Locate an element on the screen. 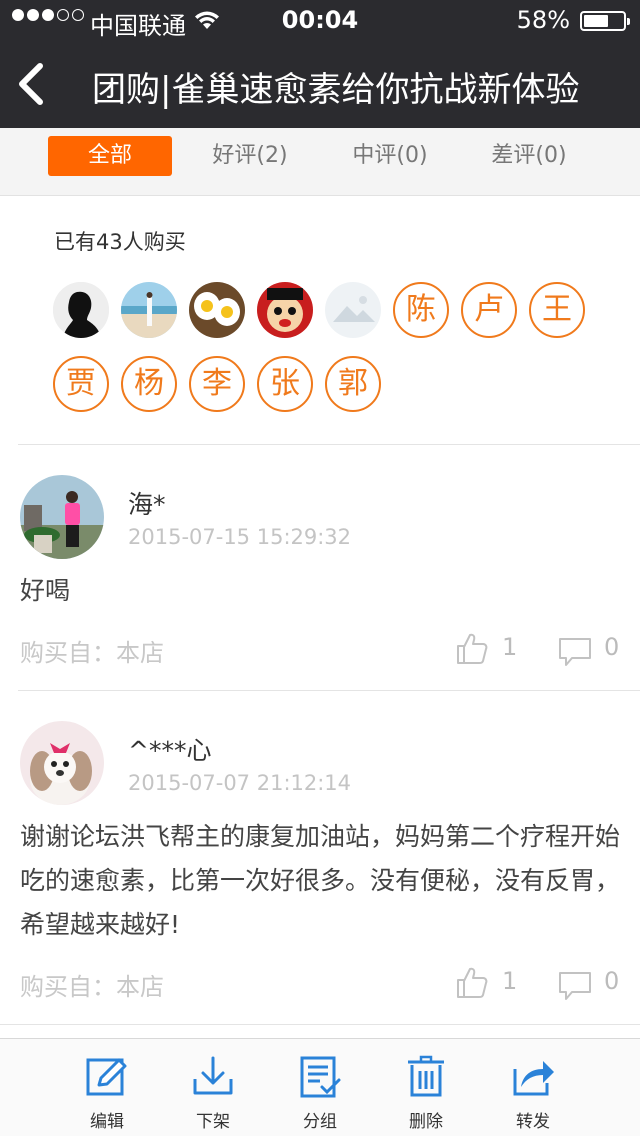  review-date: 2015-07-15 15:29:32 is located at coordinates (240, 537).